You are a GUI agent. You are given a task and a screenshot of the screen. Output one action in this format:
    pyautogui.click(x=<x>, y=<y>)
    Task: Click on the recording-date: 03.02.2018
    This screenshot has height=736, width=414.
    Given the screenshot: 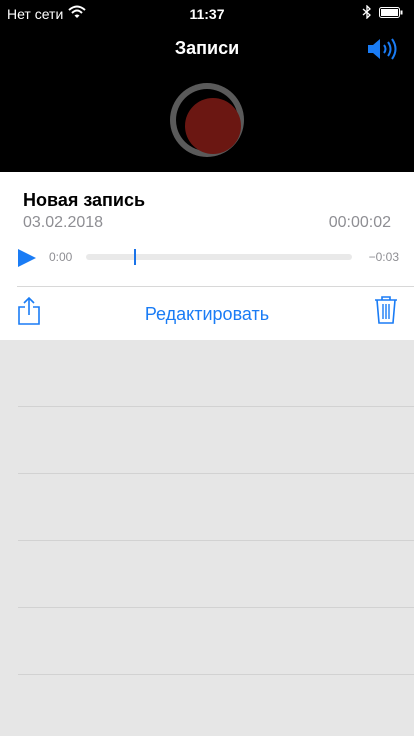 What is the action you would take?
    pyautogui.click(x=63, y=222)
    